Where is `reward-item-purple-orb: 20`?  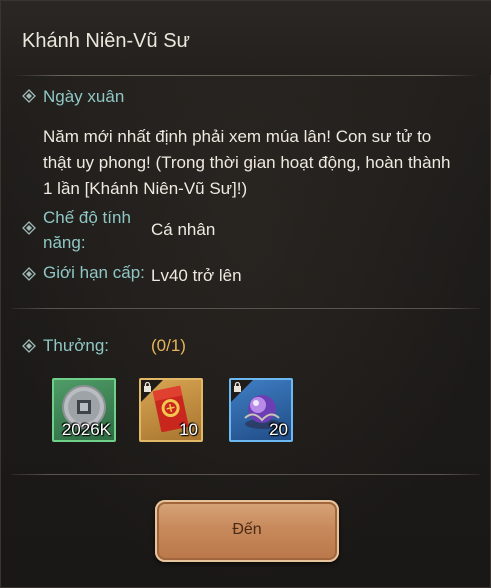 reward-item-purple-orb: 20 is located at coordinates (261, 410).